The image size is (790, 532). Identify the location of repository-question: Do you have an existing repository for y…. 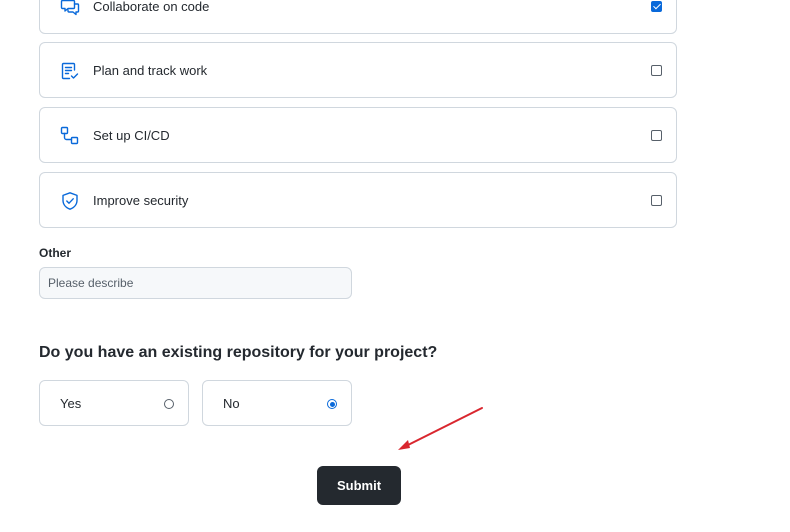
(238, 352).